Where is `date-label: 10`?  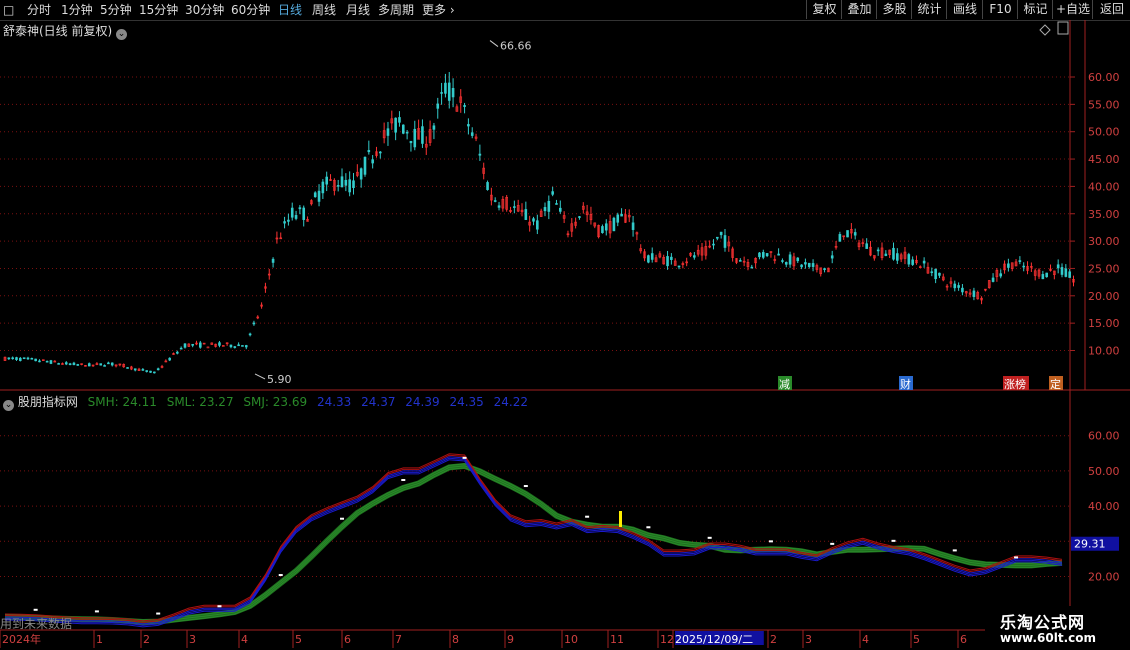 date-label: 10 is located at coordinates (571, 639).